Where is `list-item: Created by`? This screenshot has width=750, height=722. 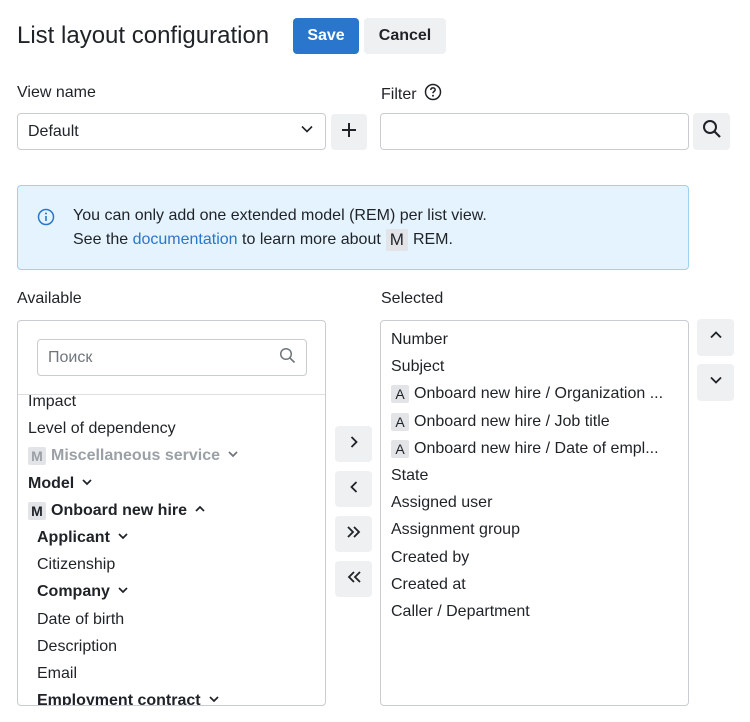
list-item: Created by is located at coordinates (430, 558).